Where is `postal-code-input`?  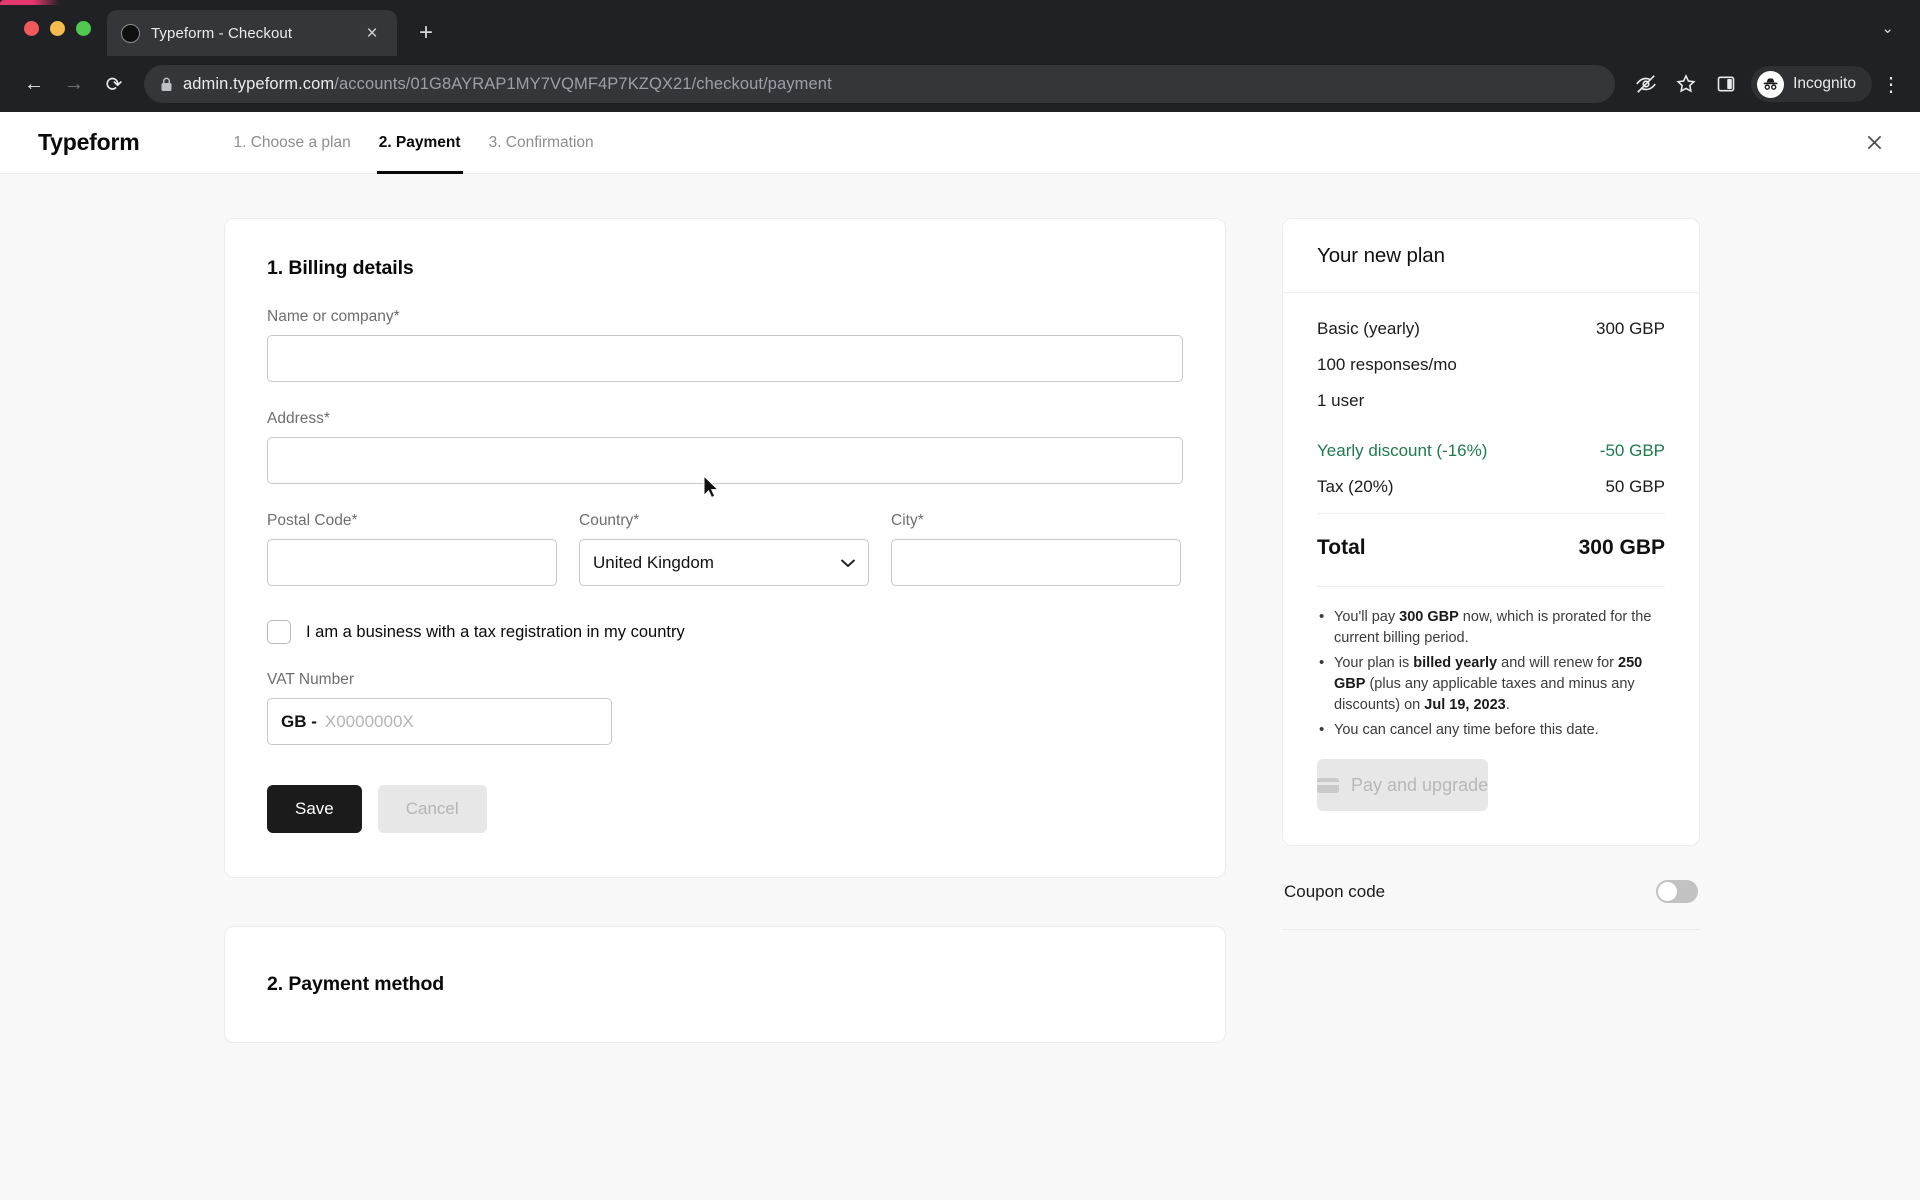 postal-code-input is located at coordinates (412, 562).